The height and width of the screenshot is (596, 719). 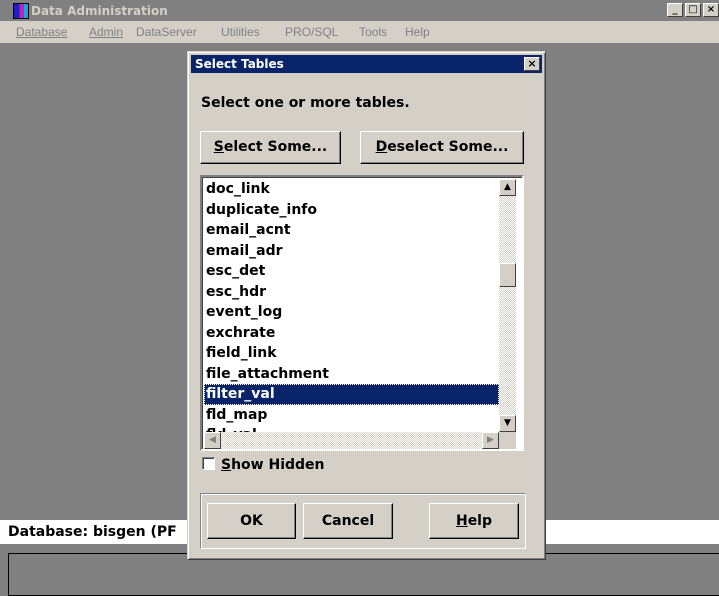 What do you see at coordinates (351, 292) in the screenshot?
I see `list-item: esc_hdr` at bounding box center [351, 292].